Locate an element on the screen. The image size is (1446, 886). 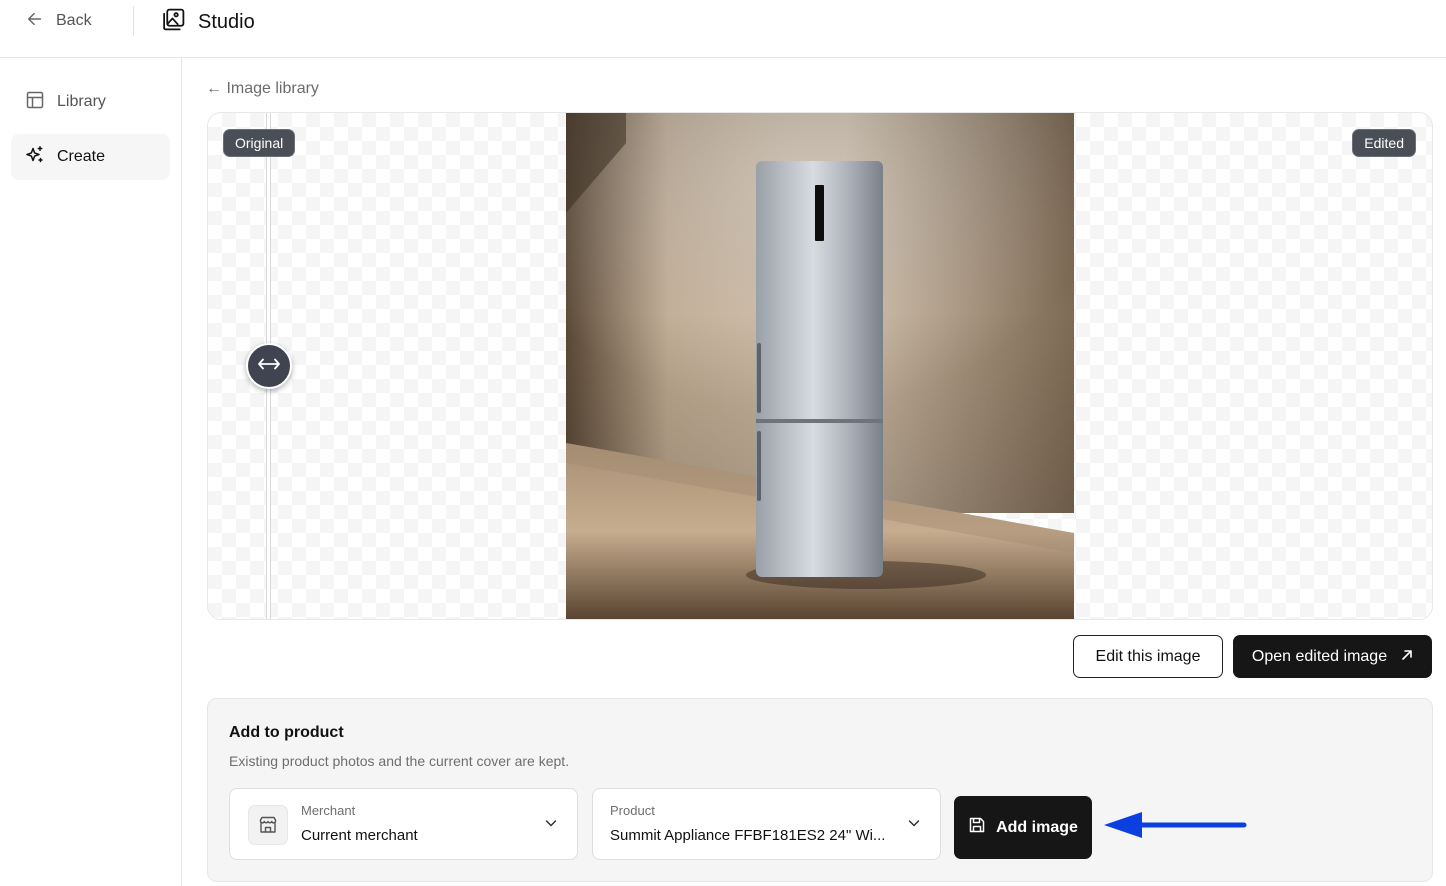
back-button: Back is located at coordinates (59, 21).